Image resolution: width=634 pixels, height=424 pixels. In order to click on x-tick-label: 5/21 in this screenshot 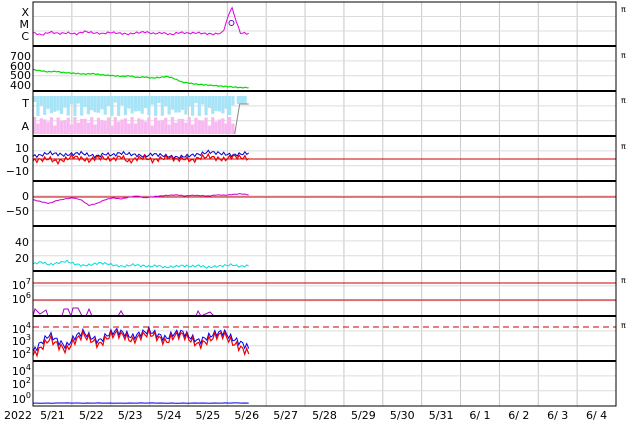, I will do `click(52, 415)`.